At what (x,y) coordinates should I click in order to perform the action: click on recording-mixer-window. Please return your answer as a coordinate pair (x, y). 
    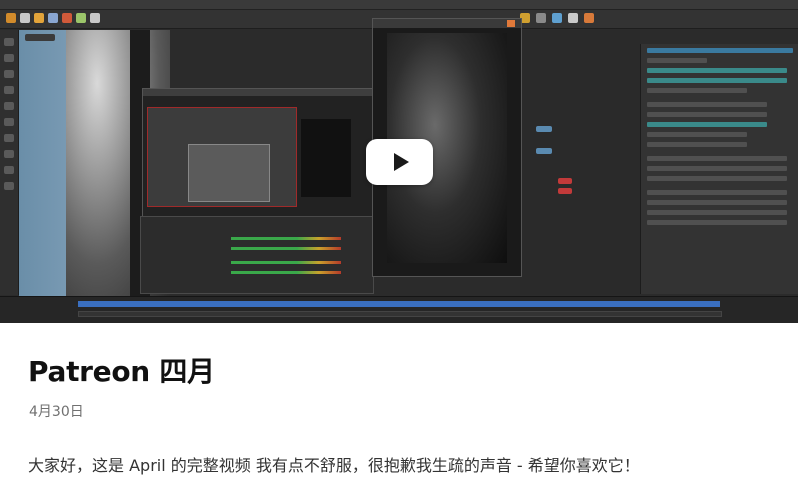
    Looking at the image, I should click on (257, 255).